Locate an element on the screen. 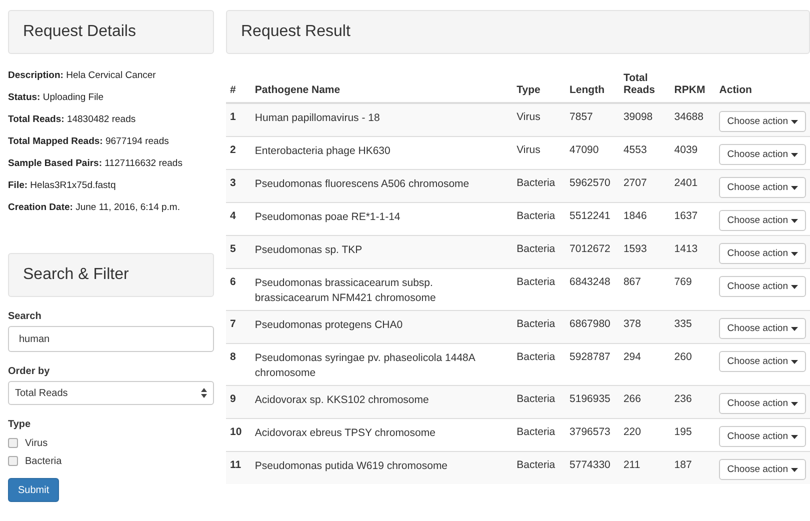  field-label: Search is located at coordinates (25, 316).